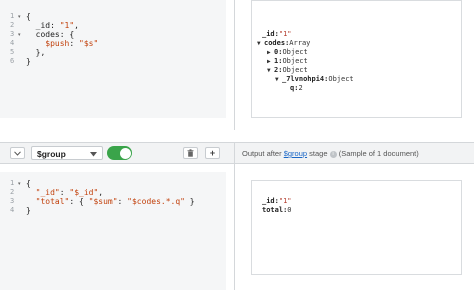 Image resolution: width=474 pixels, height=290 pixels. I want to click on code-line: "_id": "$_id",, so click(69, 192).